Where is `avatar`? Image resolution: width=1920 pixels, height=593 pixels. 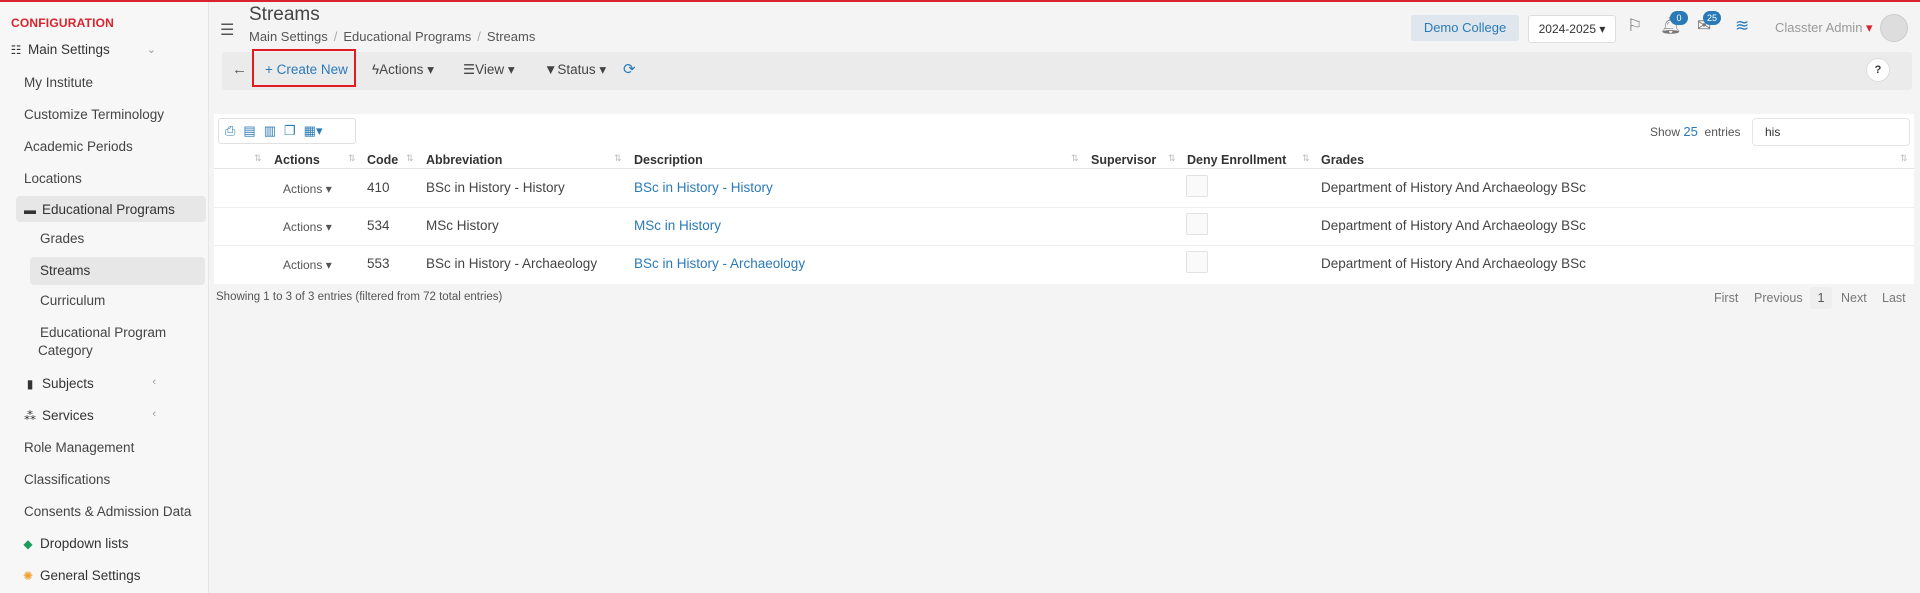 avatar is located at coordinates (1894, 28).